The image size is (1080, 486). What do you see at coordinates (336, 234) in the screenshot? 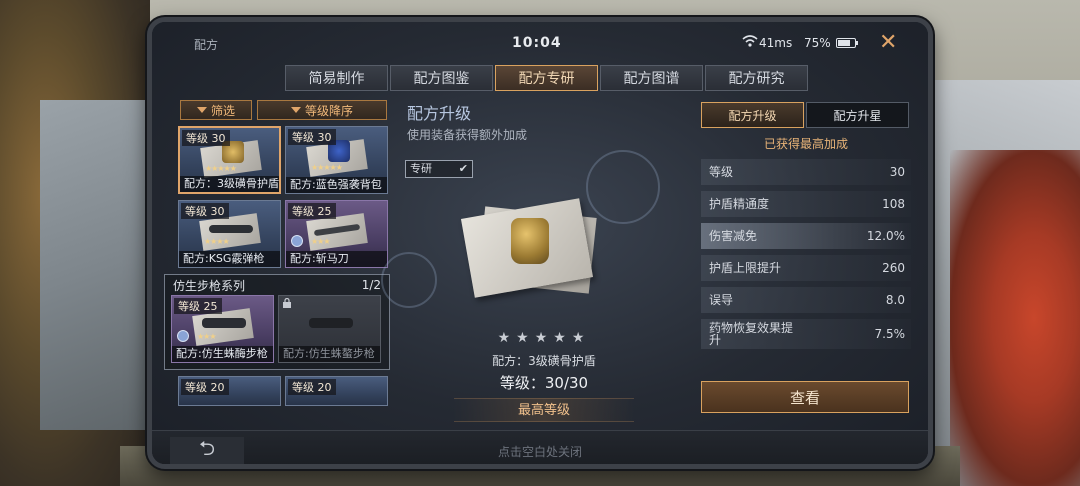
I see `recipe-card: ★★★ 等级 25 配方:斩马刀` at bounding box center [336, 234].